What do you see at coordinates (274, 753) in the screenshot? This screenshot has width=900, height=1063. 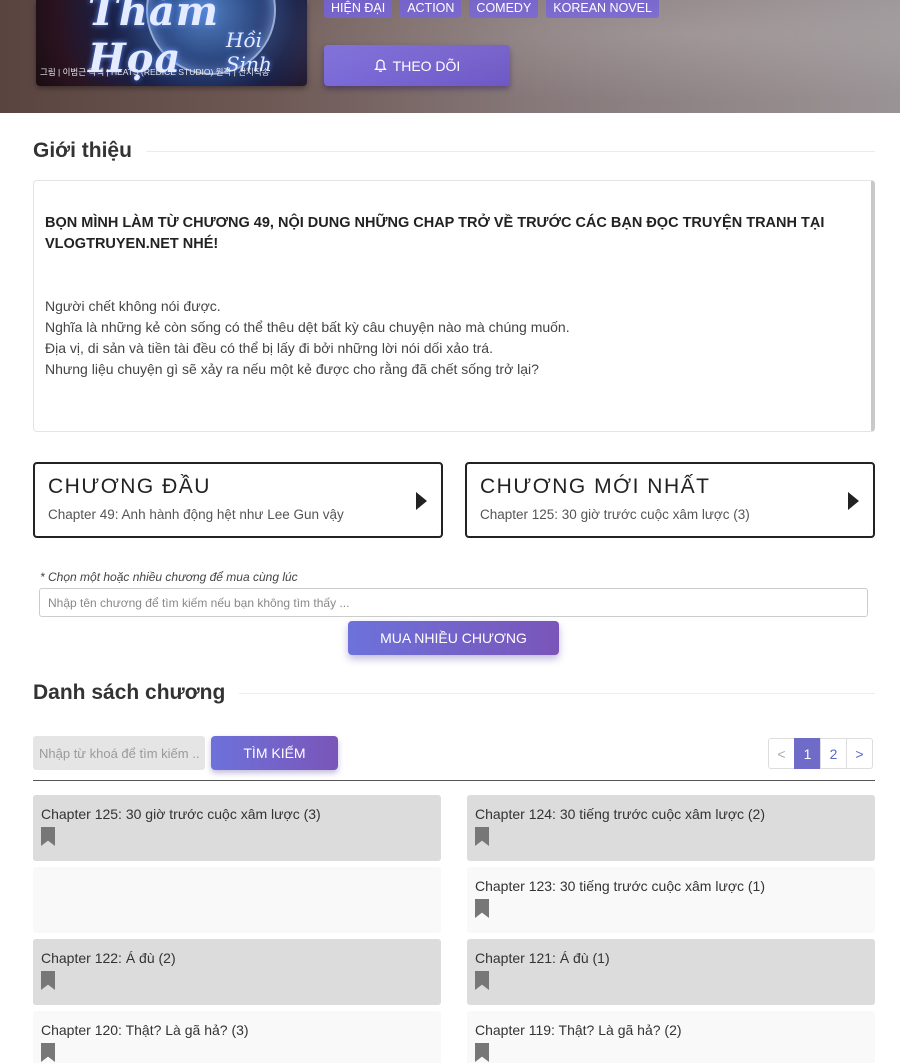 I see `search-button: TÌM KIẾM` at bounding box center [274, 753].